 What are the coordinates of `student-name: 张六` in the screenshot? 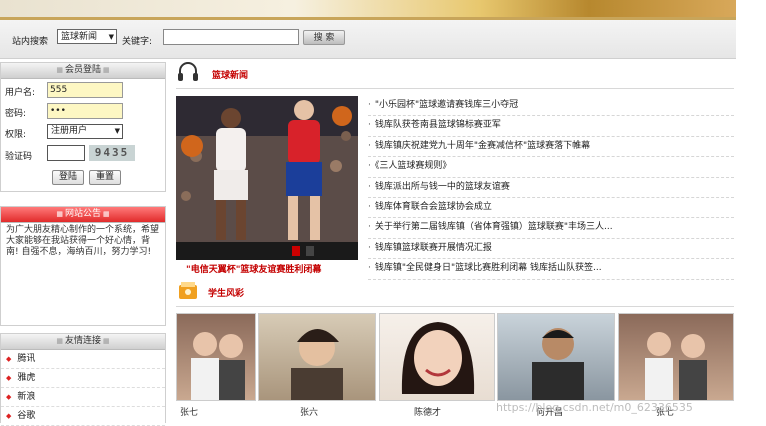 It's located at (309, 411).